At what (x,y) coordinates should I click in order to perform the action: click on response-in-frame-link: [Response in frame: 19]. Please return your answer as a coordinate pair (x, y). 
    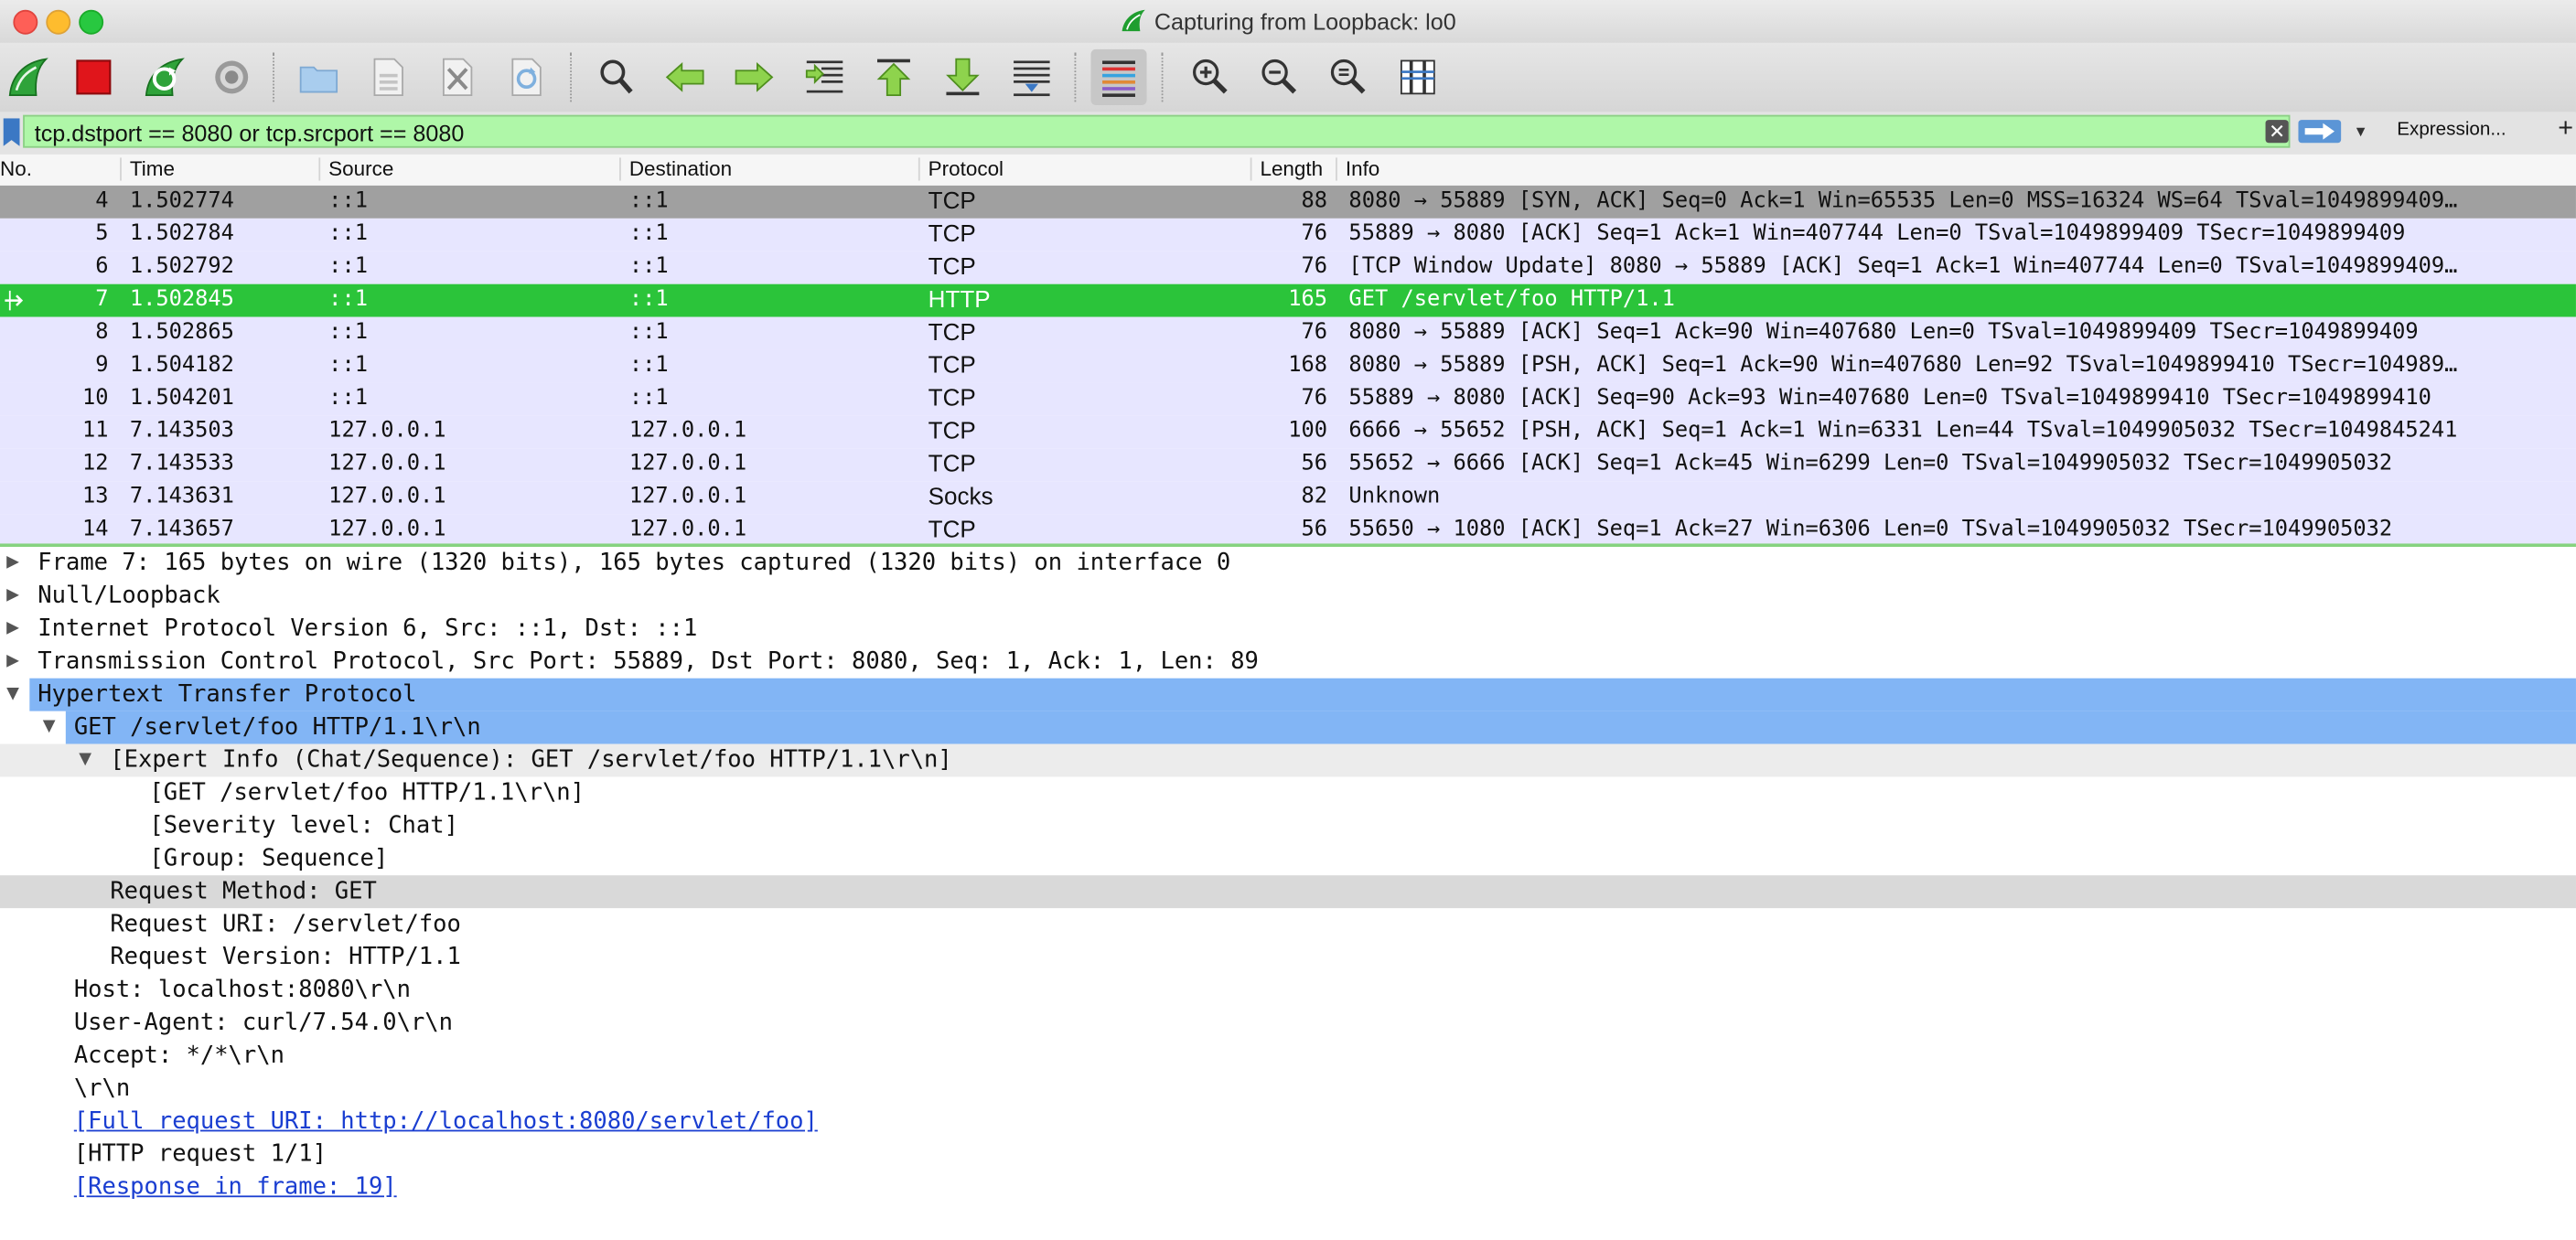
    Looking at the image, I should click on (239, 1187).